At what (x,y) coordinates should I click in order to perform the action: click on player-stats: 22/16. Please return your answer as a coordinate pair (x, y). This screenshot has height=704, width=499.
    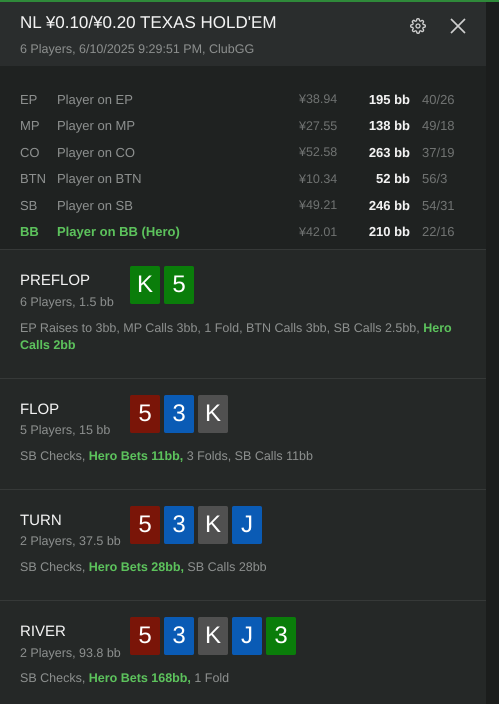
    Looking at the image, I should click on (438, 232).